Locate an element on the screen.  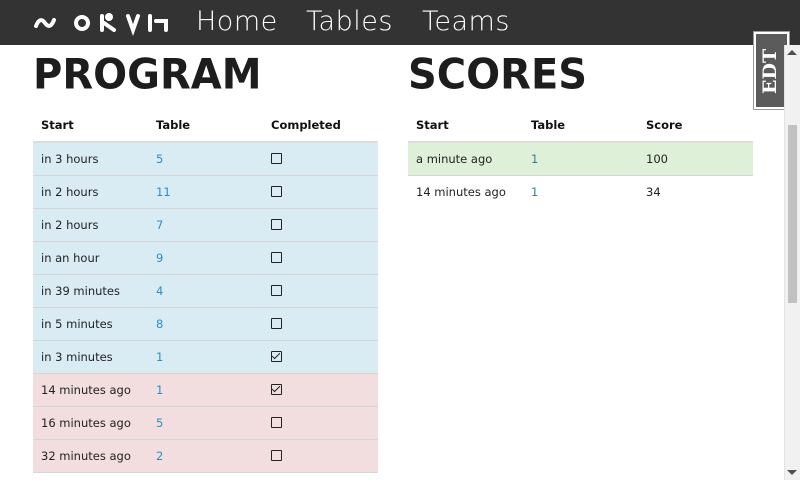
program-start-cell: 32 minutes ago is located at coordinates (90, 456).